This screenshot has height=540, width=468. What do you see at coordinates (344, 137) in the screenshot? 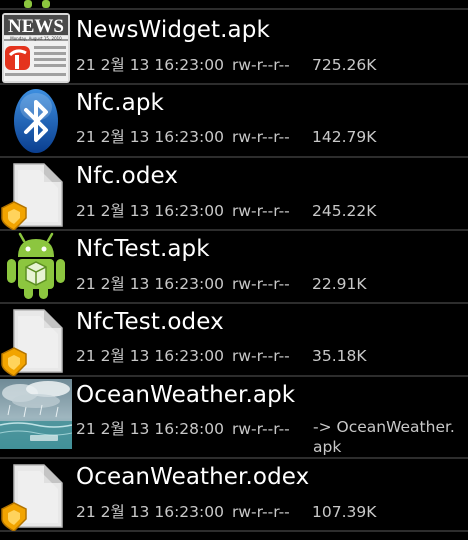
I see `file-size: 142.79K` at bounding box center [344, 137].